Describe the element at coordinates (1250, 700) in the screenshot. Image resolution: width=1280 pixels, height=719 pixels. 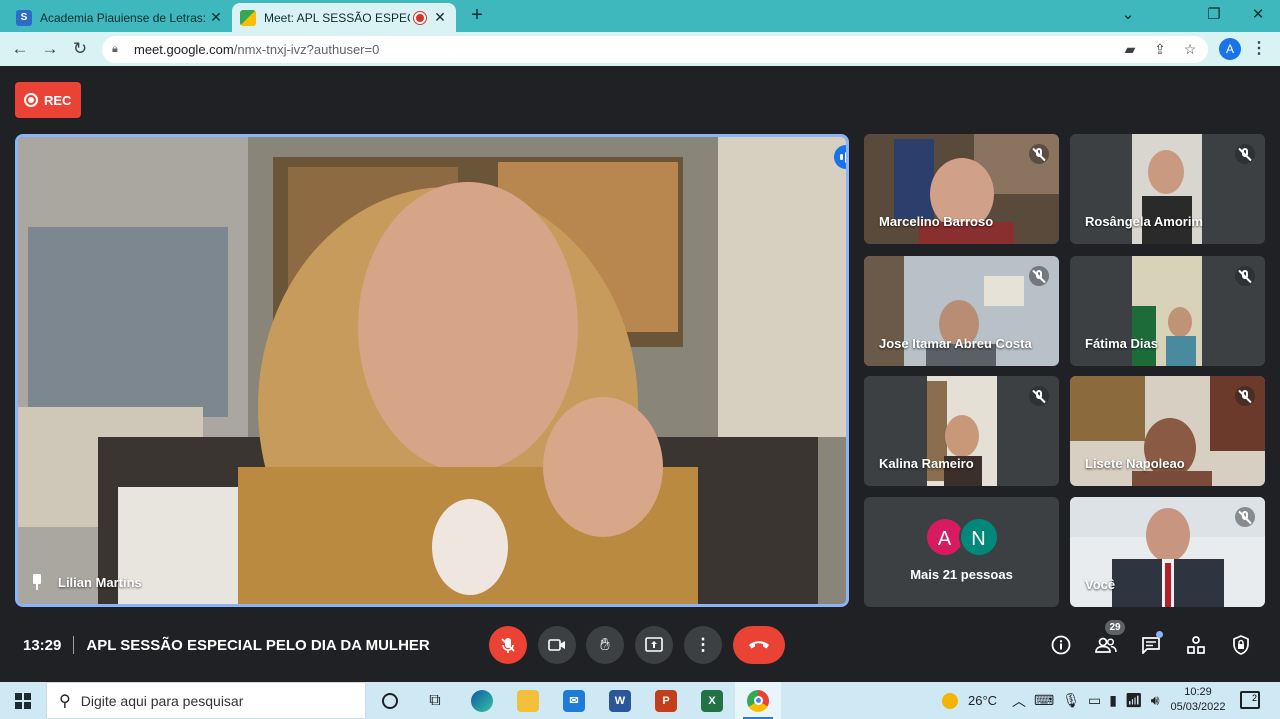
I see `notification-center-icon: 2` at that location.